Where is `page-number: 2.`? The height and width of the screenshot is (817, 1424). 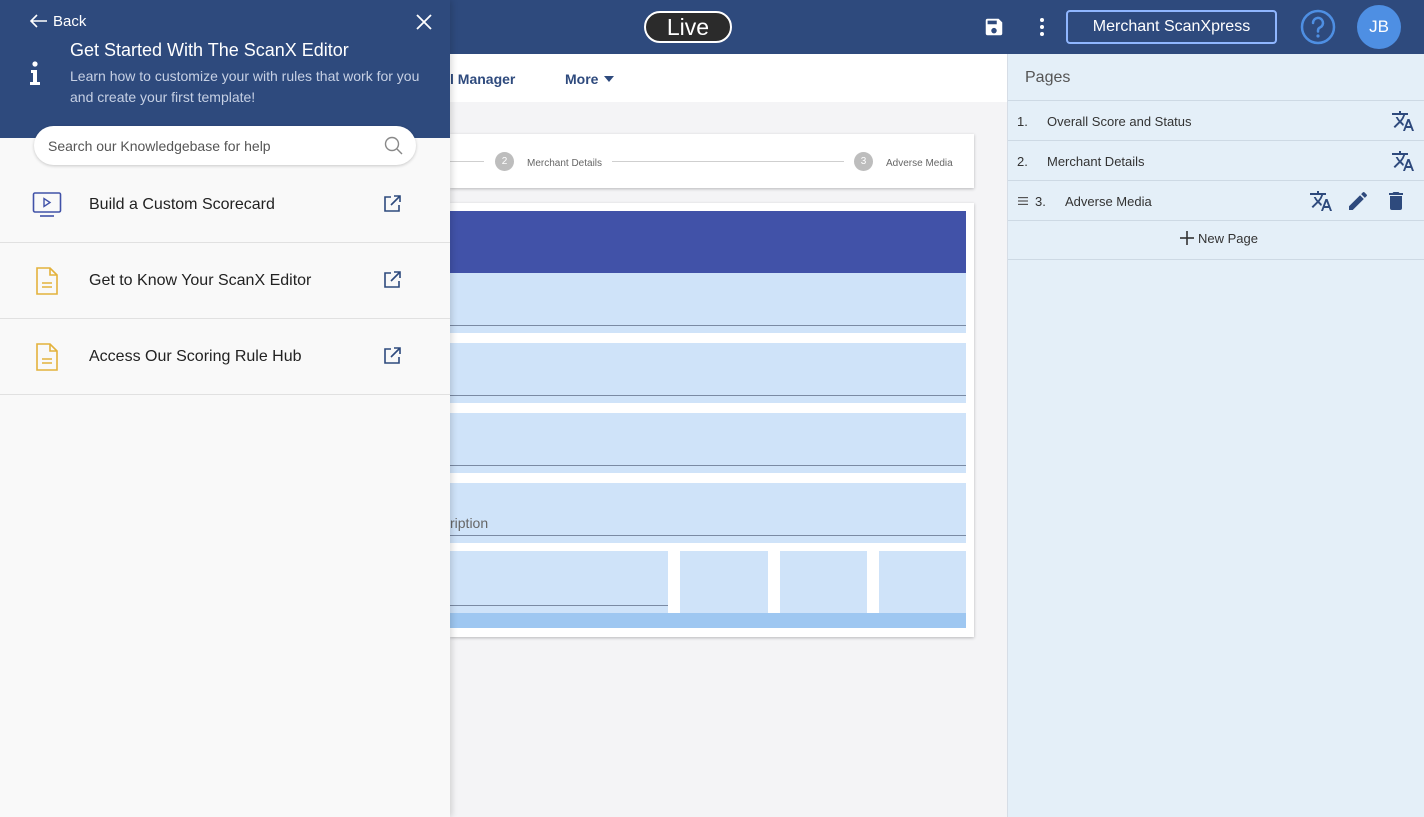 page-number: 2. is located at coordinates (1022, 161).